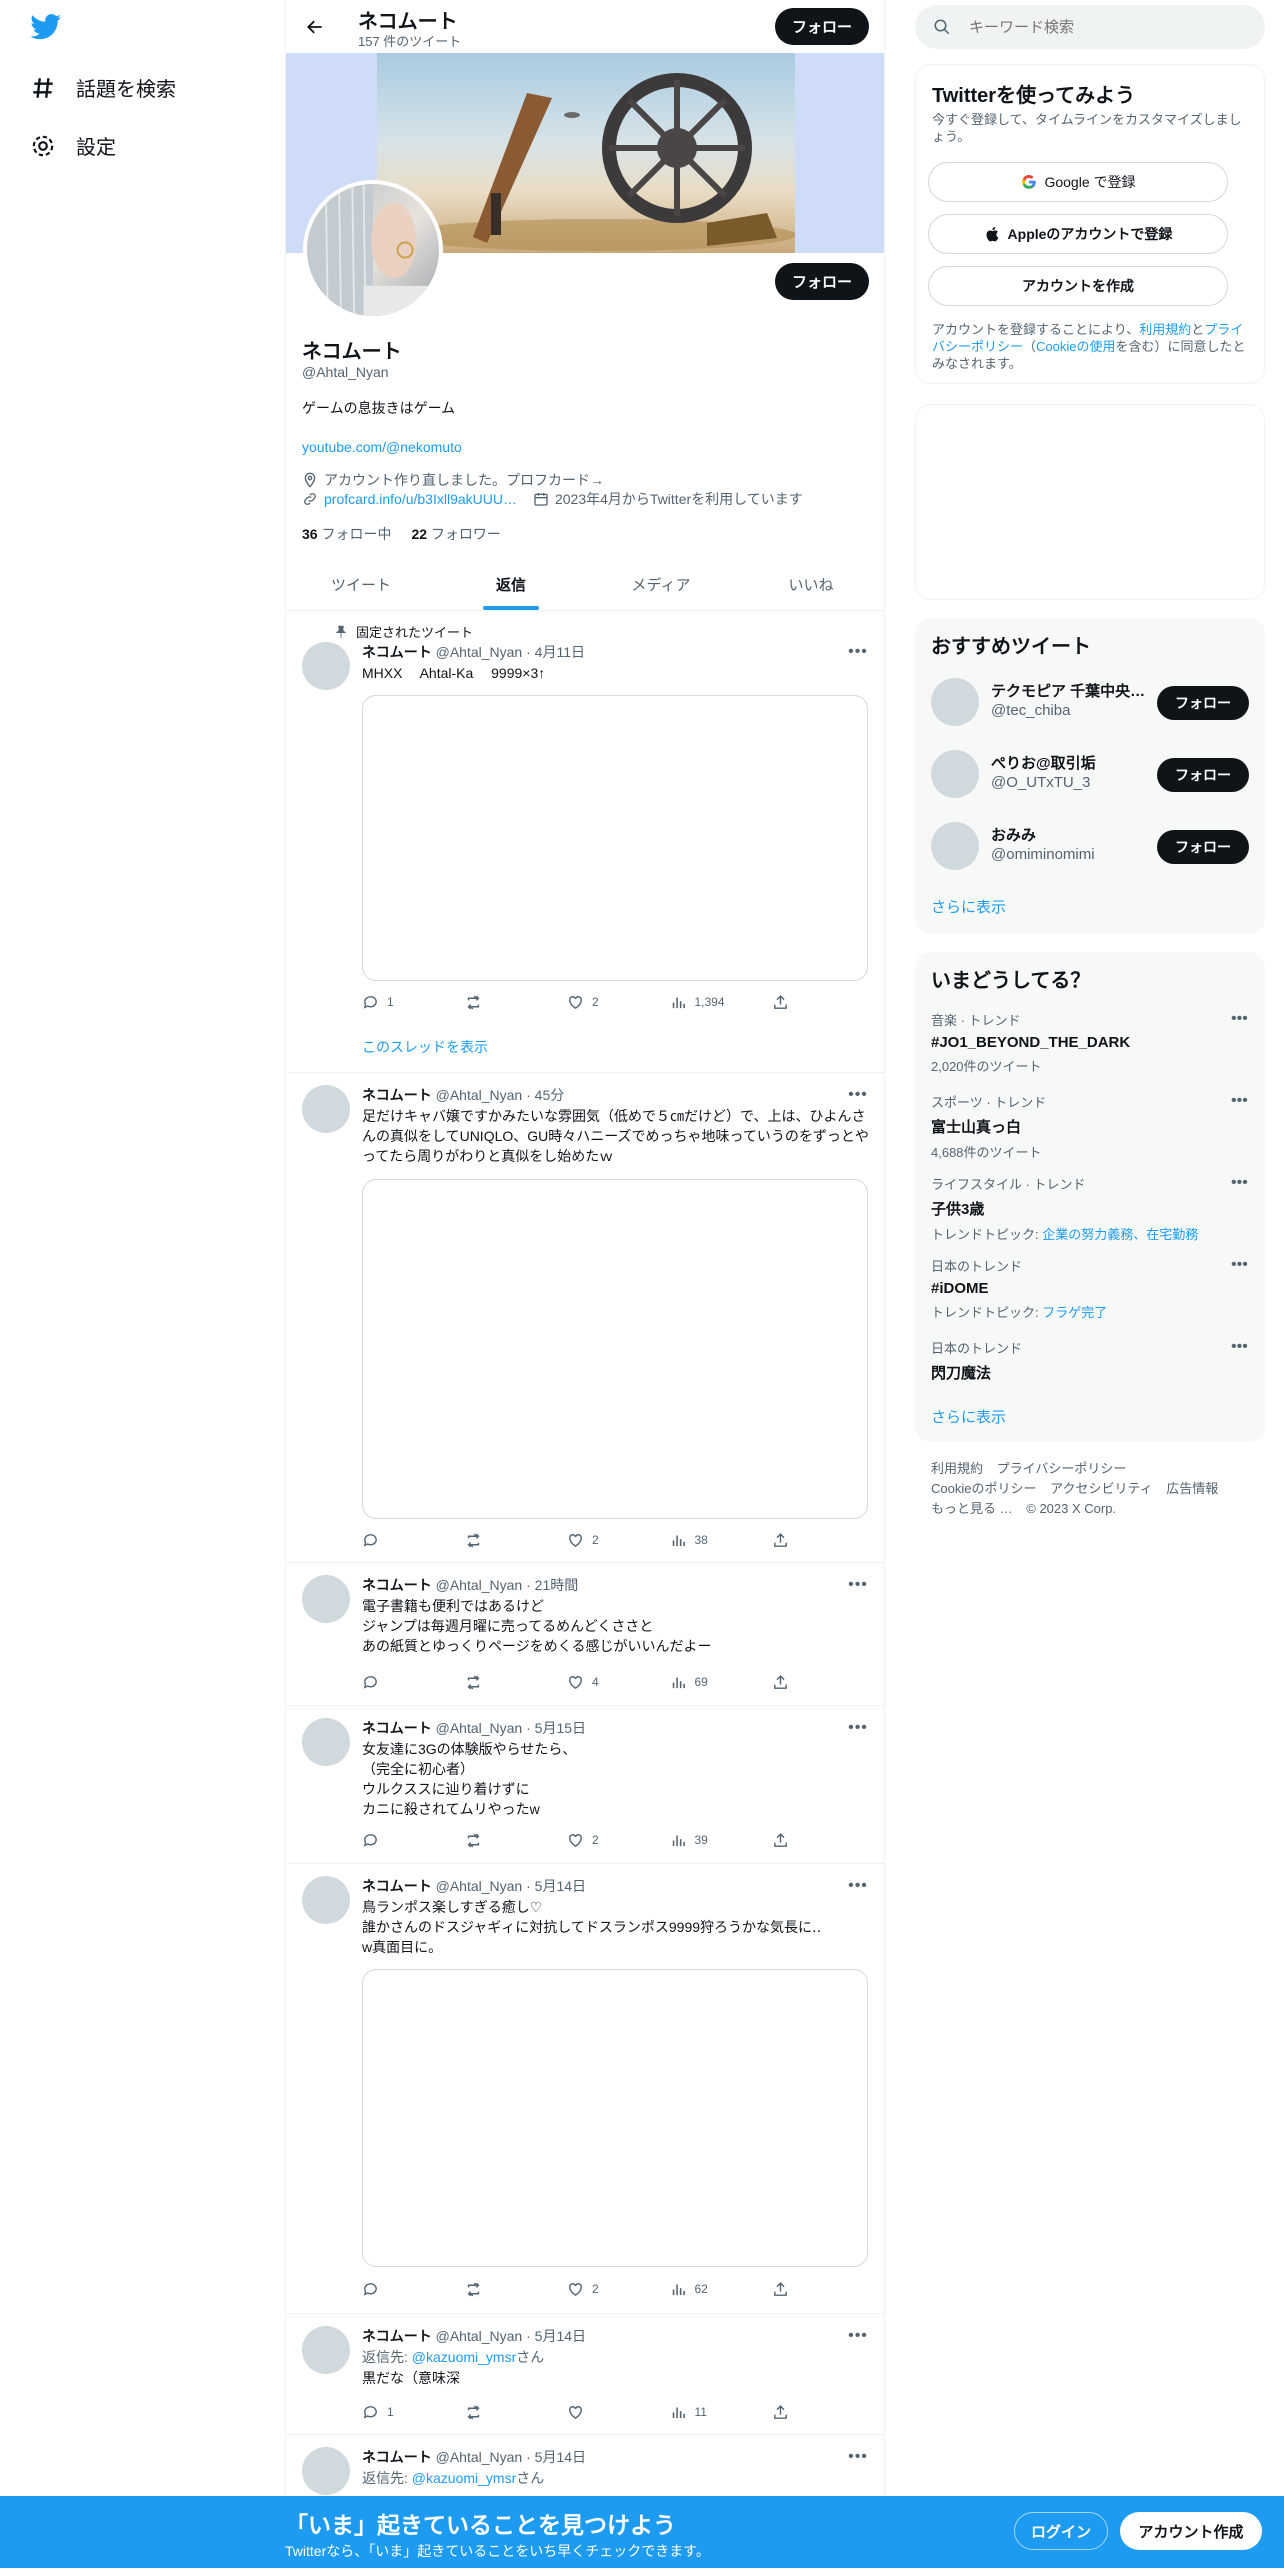 This screenshot has height=2568, width=1284. Describe the element at coordinates (710, 1682) in the screenshot. I see `views-button: 69` at that location.